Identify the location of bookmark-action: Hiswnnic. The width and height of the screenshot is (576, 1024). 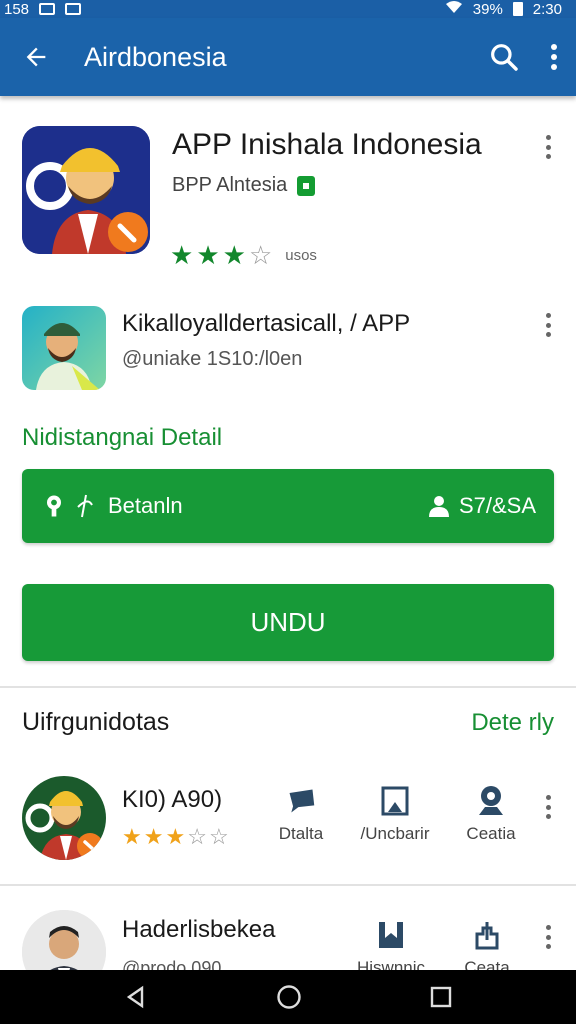
(391, 945).